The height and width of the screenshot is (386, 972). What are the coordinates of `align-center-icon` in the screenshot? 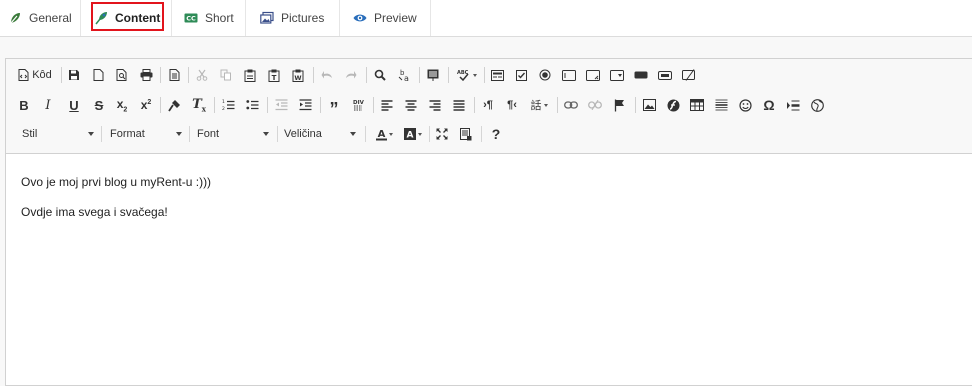 It's located at (411, 105).